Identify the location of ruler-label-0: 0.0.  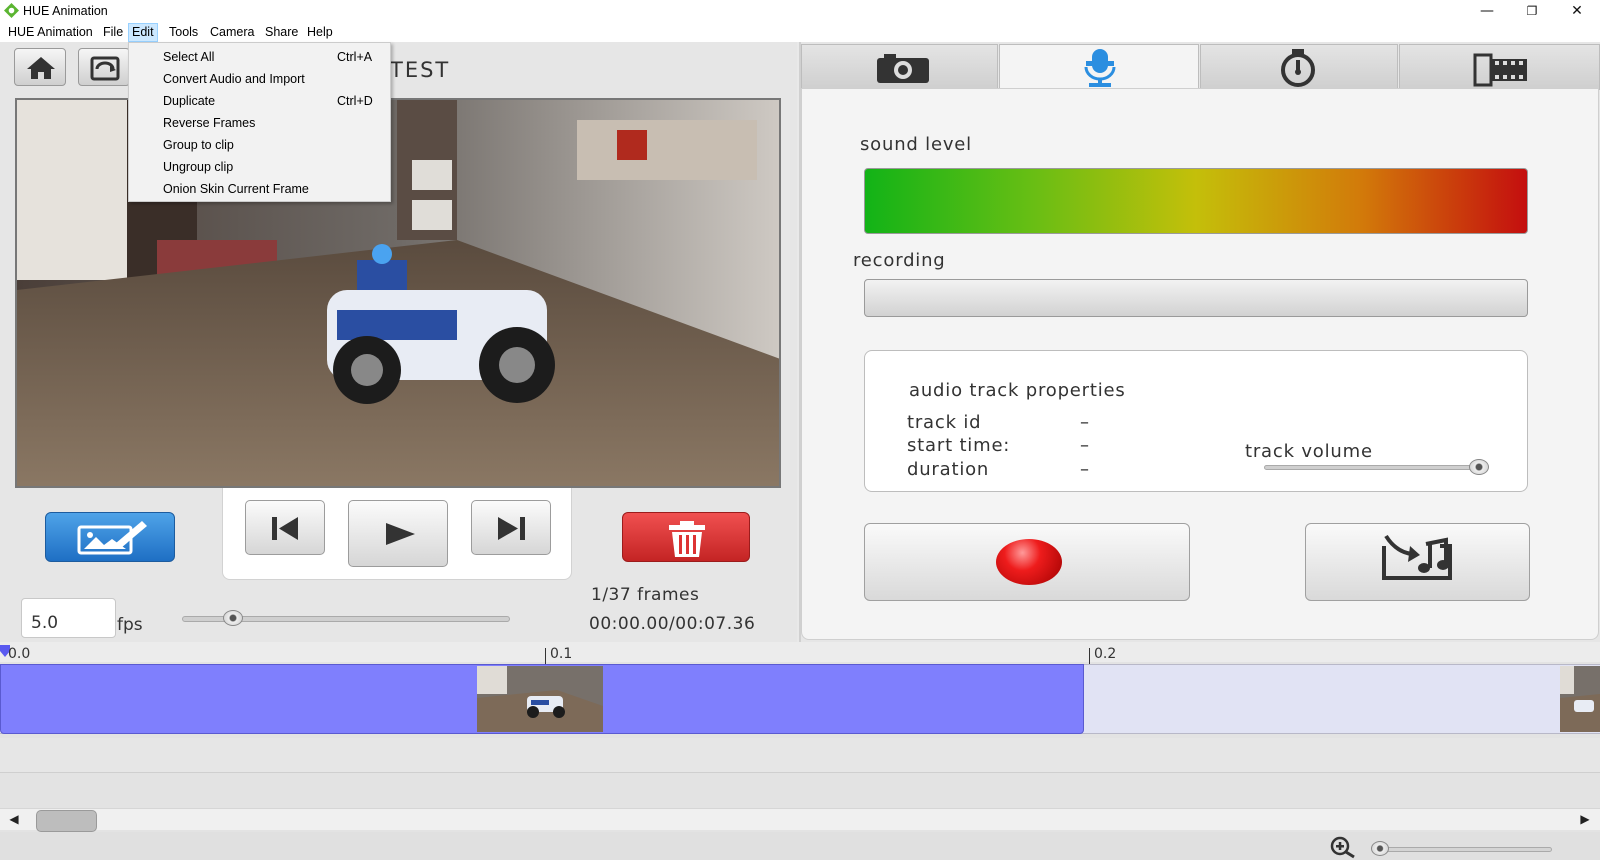
(19, 654).